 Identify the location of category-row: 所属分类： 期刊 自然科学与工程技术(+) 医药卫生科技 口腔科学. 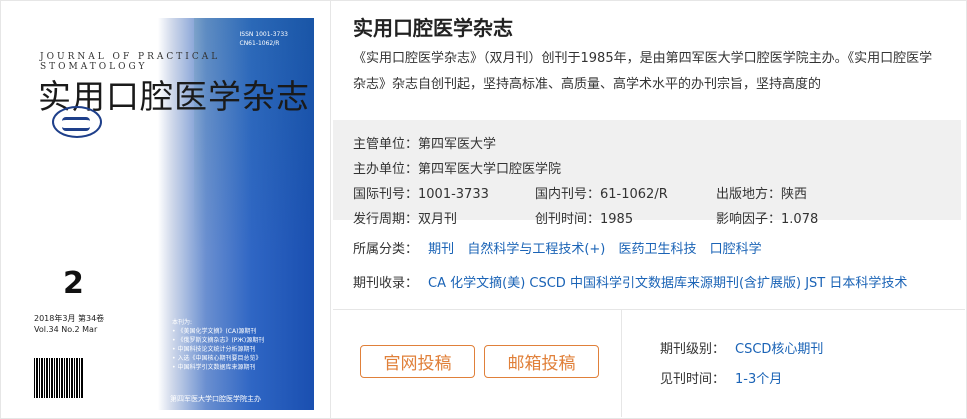
(562, 247).